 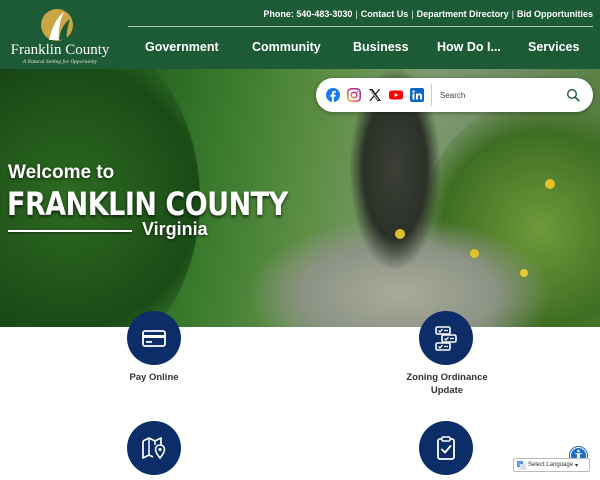 I want to click on x-icon, so click(x=375, y=95).